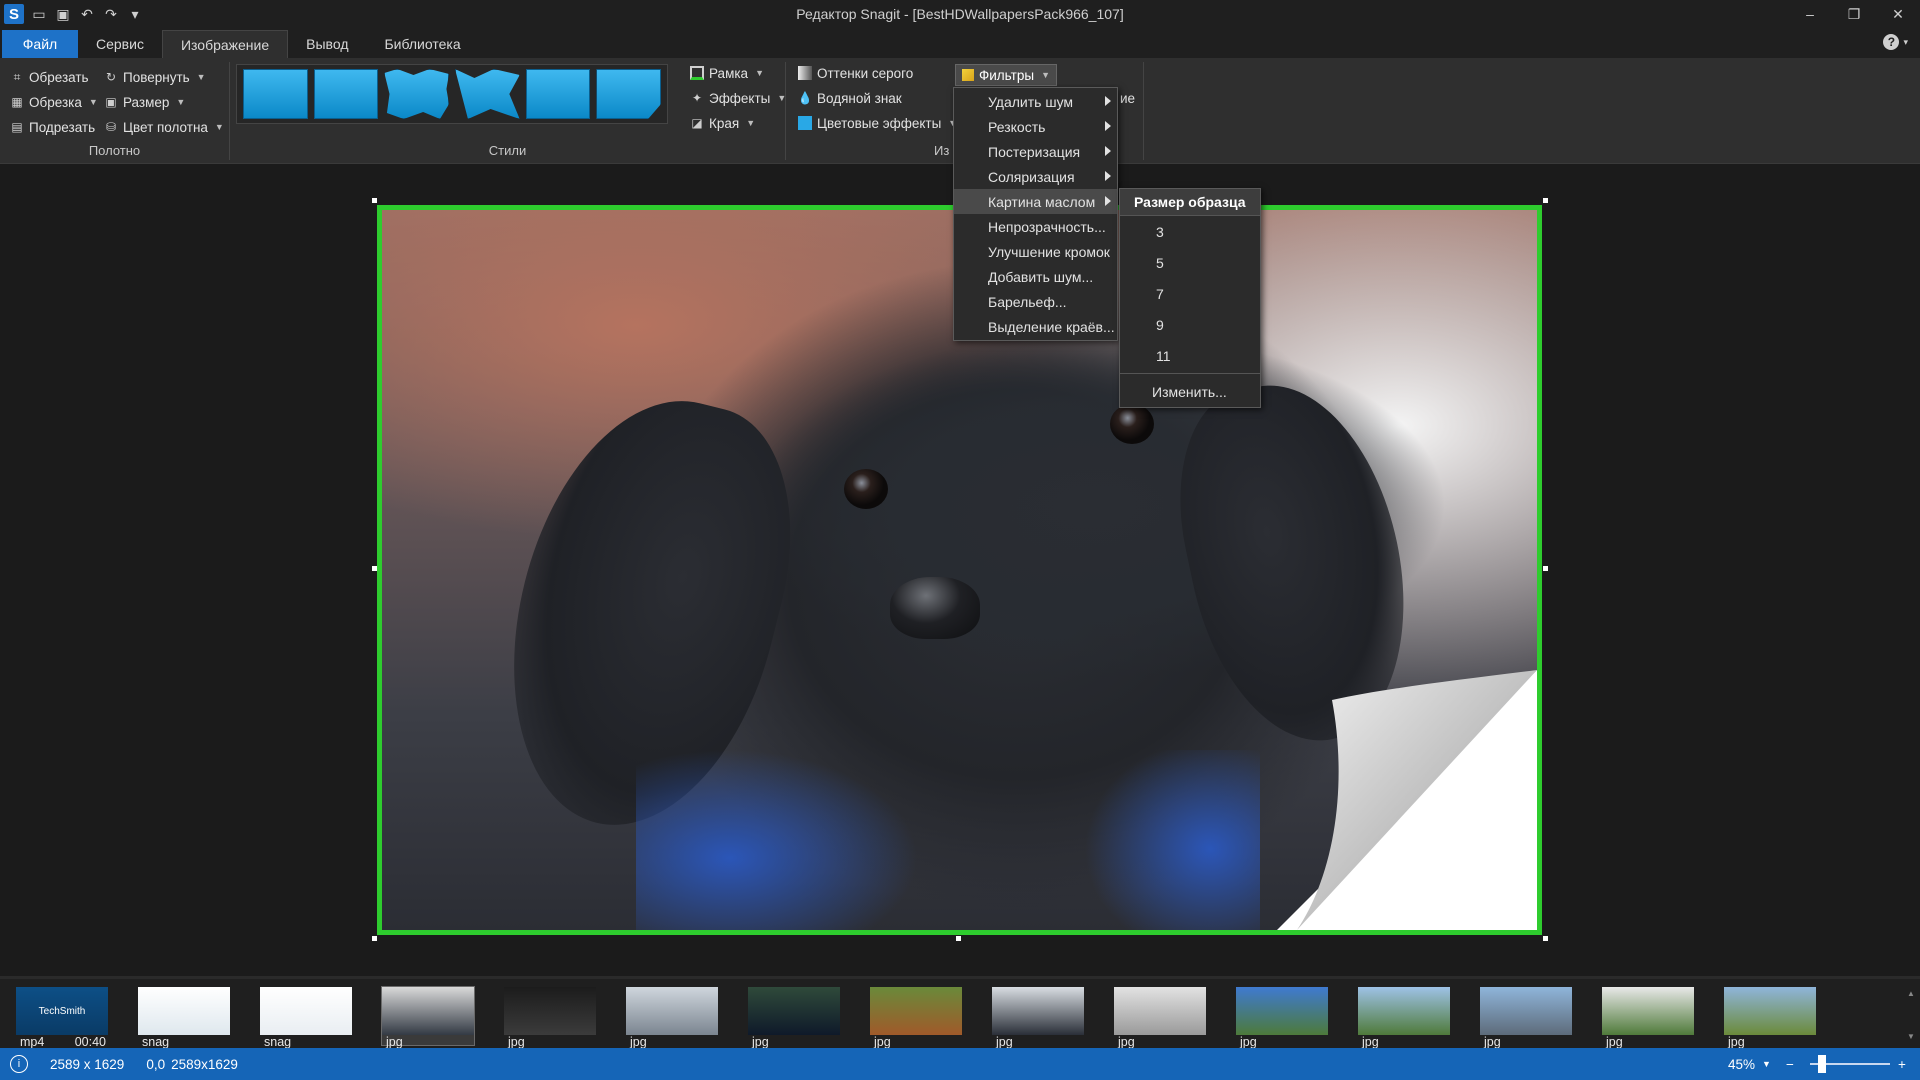  I want to click on zoom-slider-thumb, so click(1822, 1064).